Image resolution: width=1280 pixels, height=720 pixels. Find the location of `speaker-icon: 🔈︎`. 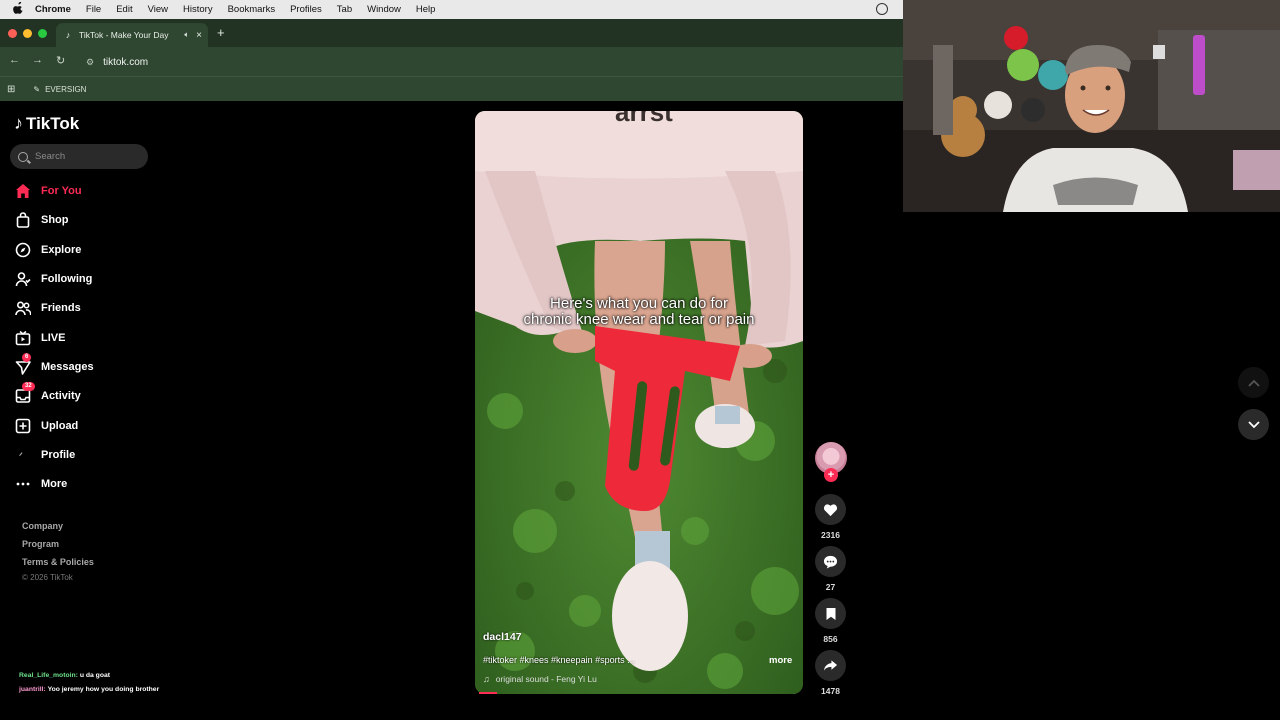

speaker-icon: 🔈︎ is located at coordinates (186, 35).